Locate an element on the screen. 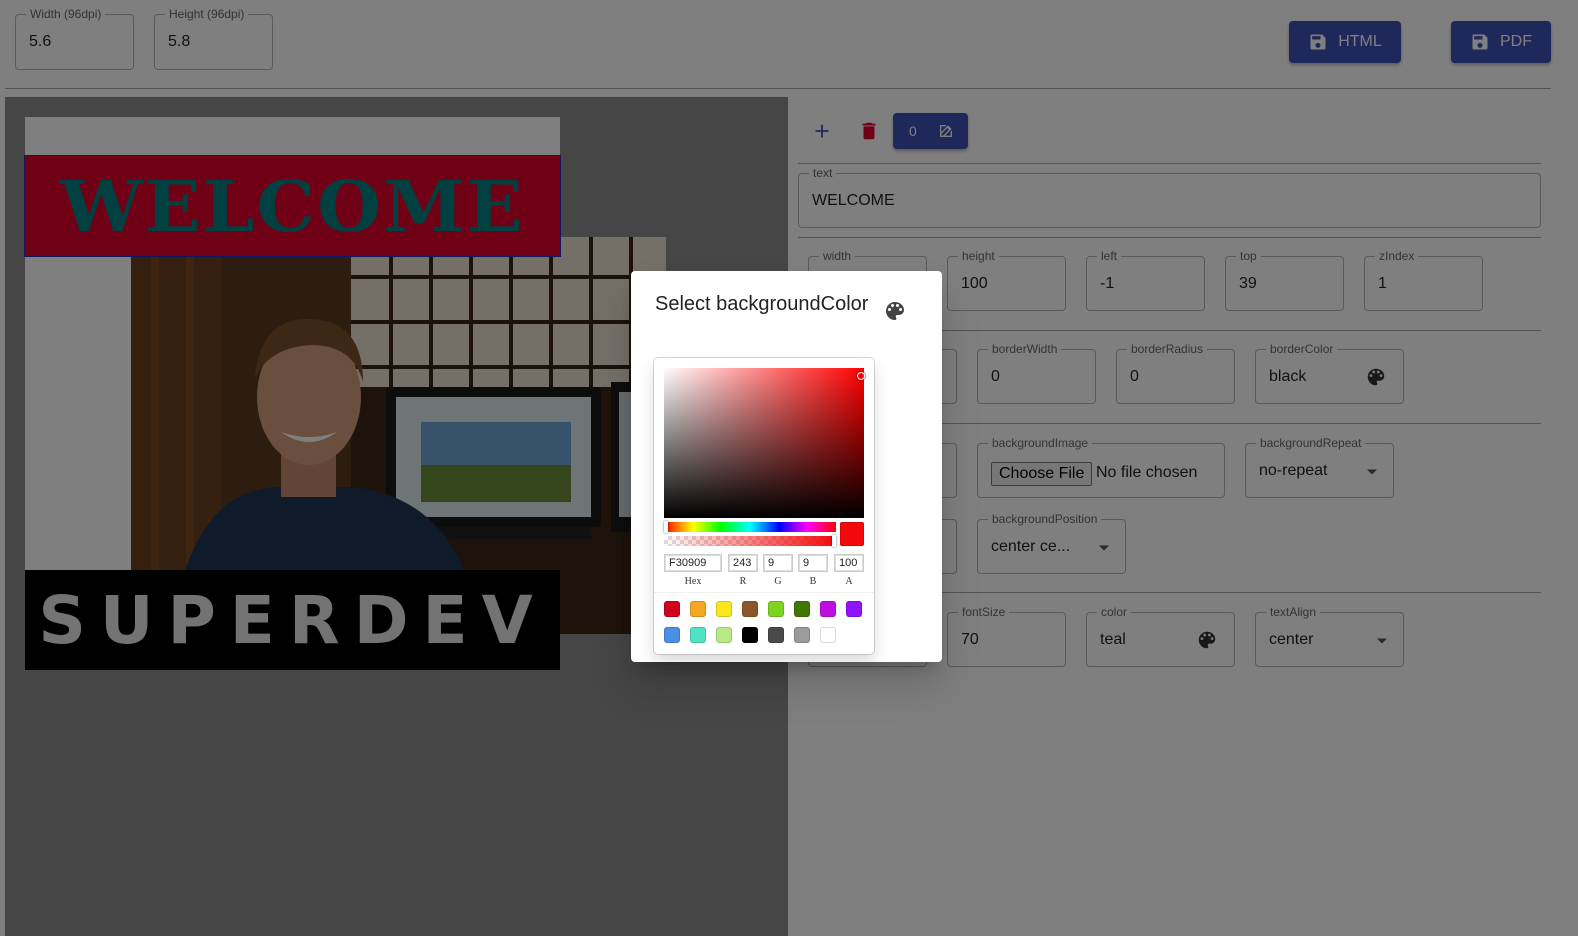 This screenshot has width=1578, height=936. alpha-slider-handle is located at coordinates (834, 541).